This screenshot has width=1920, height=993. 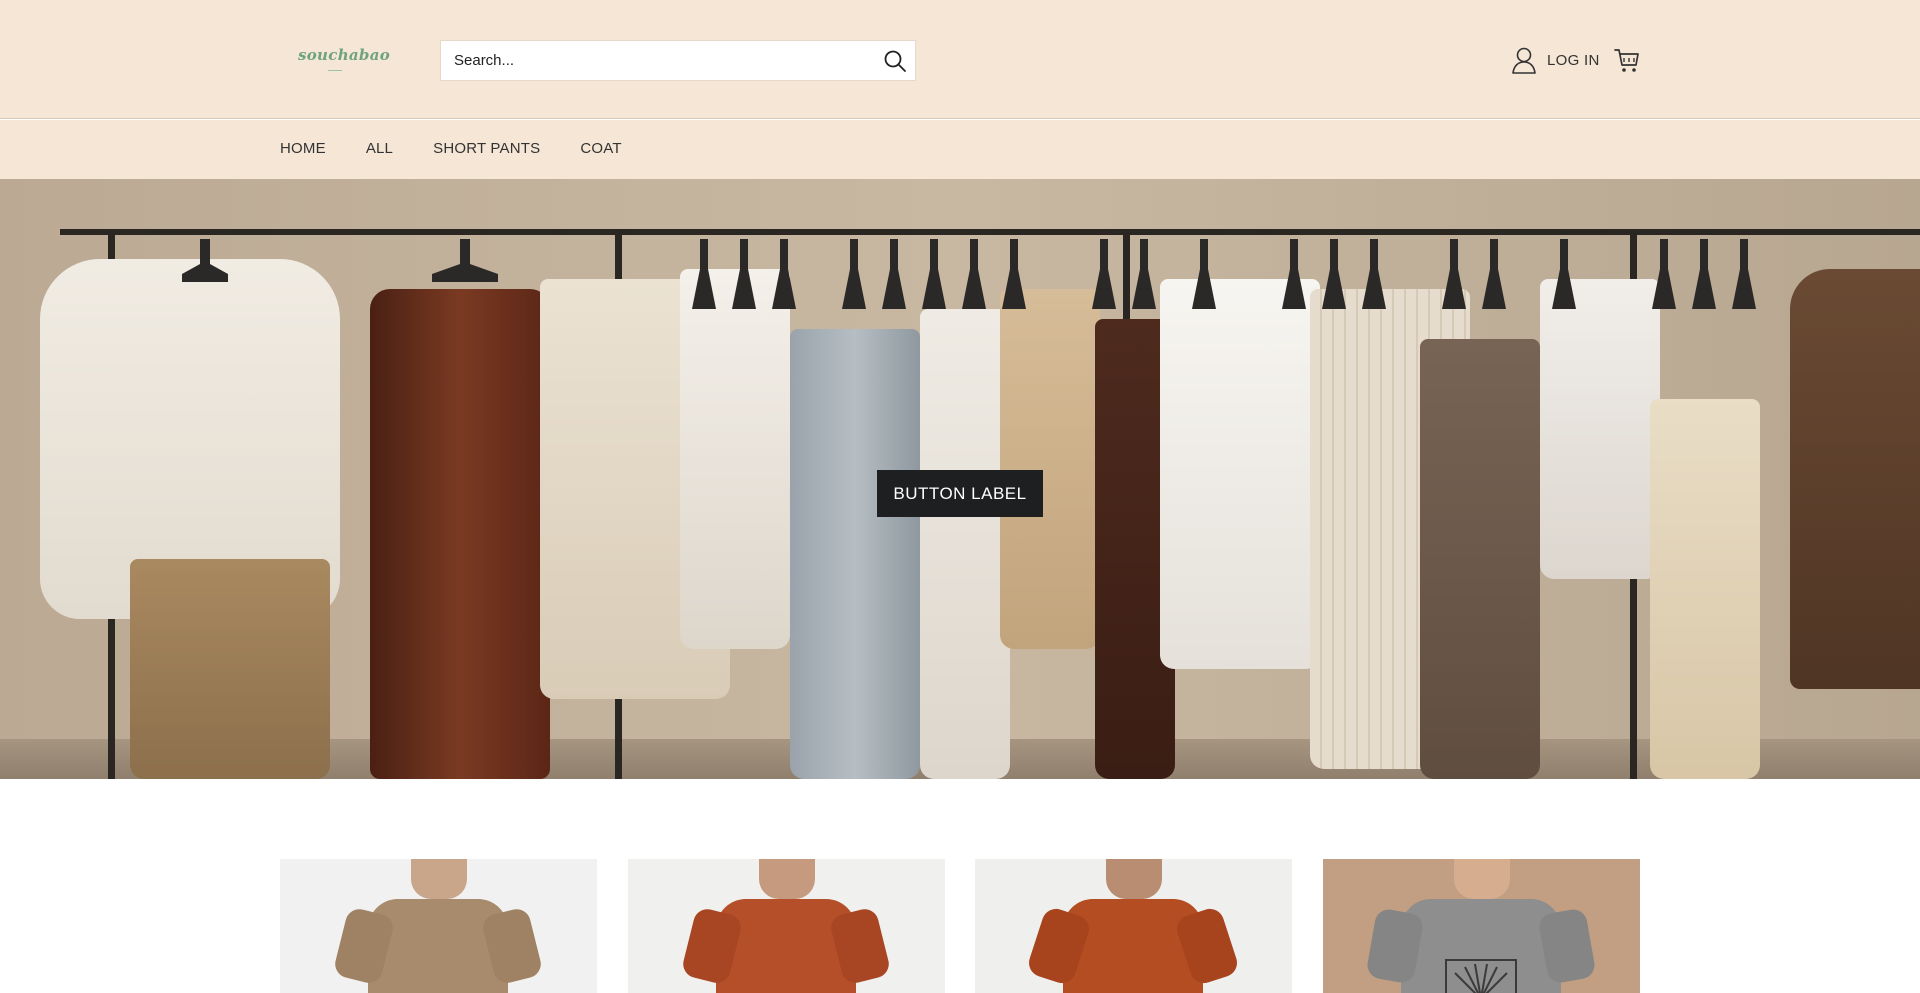 What do you see at coordinates (965, 544) in the screenshot?
I see `garment-white-pants` at bounding box center [965, 544].